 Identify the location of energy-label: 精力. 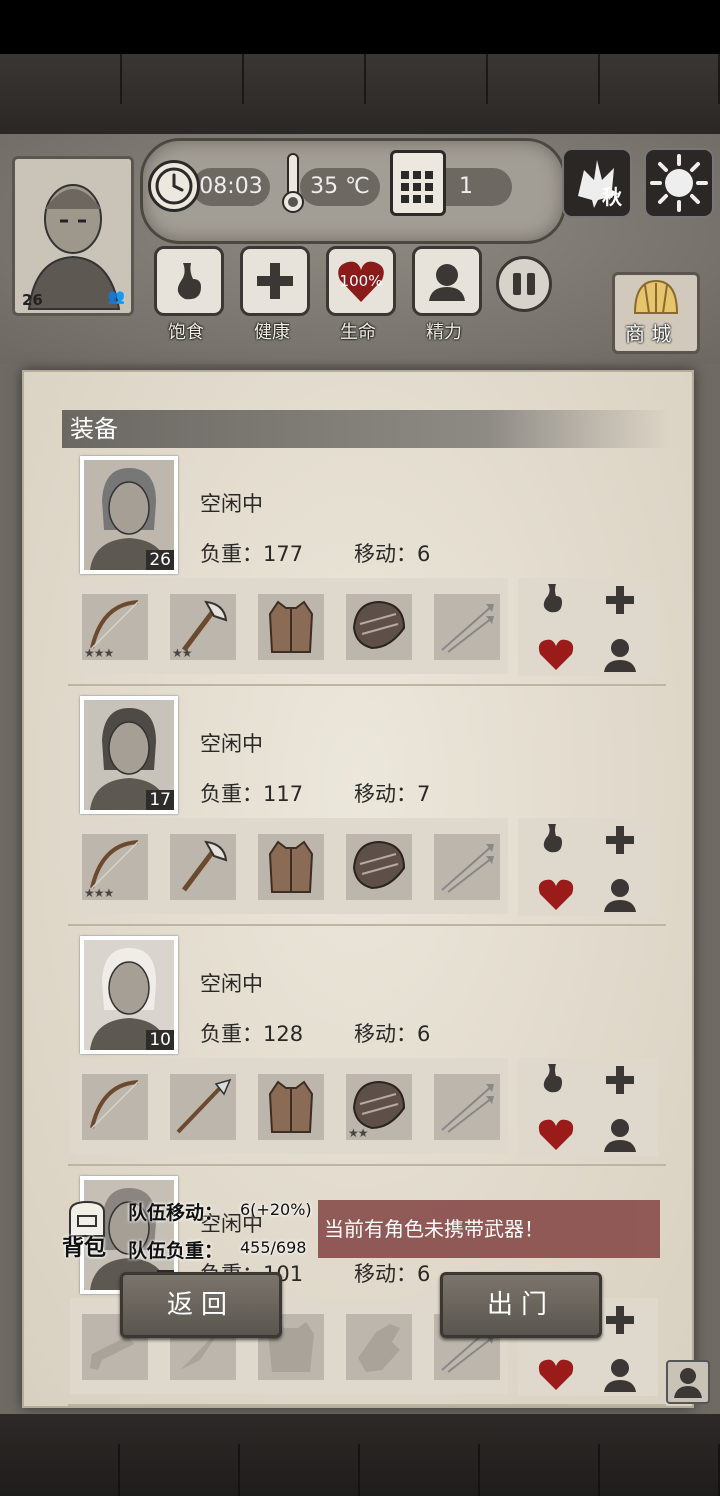
(444, 332).